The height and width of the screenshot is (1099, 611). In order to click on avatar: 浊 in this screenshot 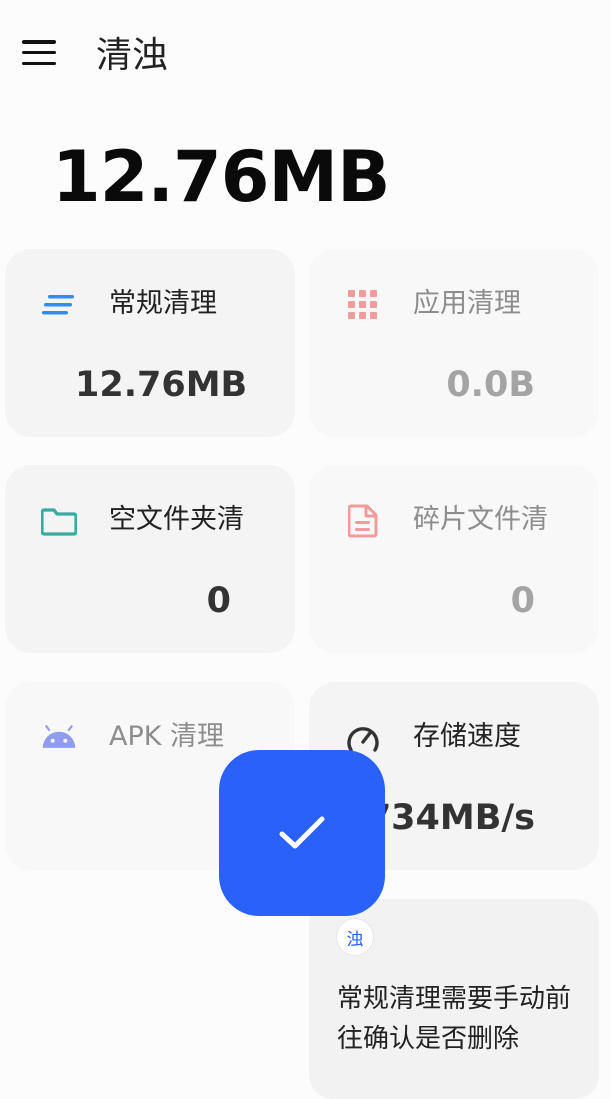, I will do `click(355, 937)`.